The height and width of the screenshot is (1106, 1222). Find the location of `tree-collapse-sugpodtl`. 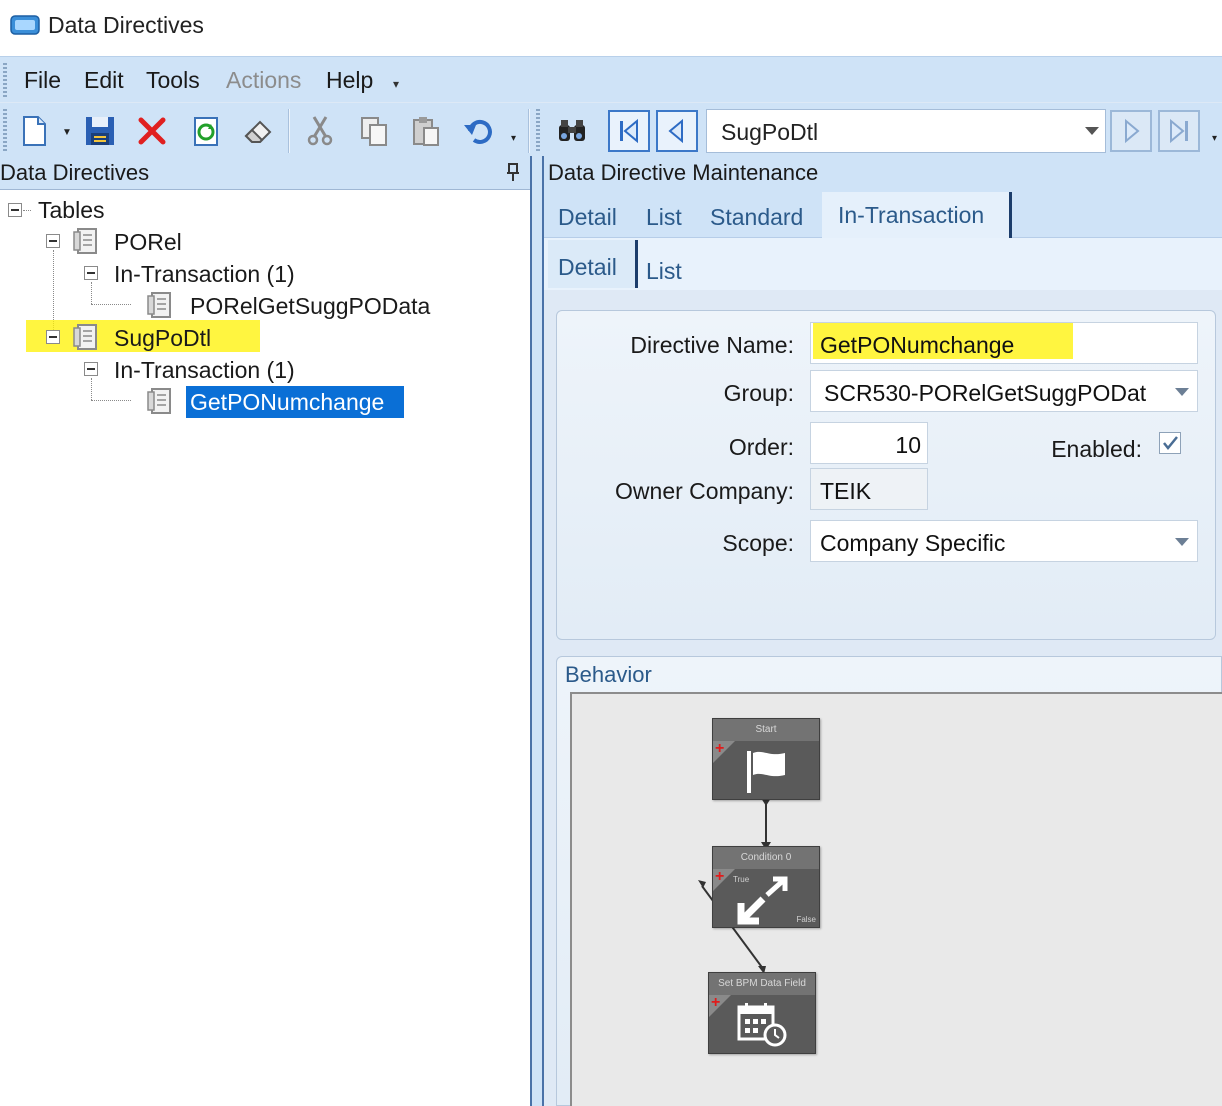

tree-collapse-sugpodtl is located at coordinates (53, 337).